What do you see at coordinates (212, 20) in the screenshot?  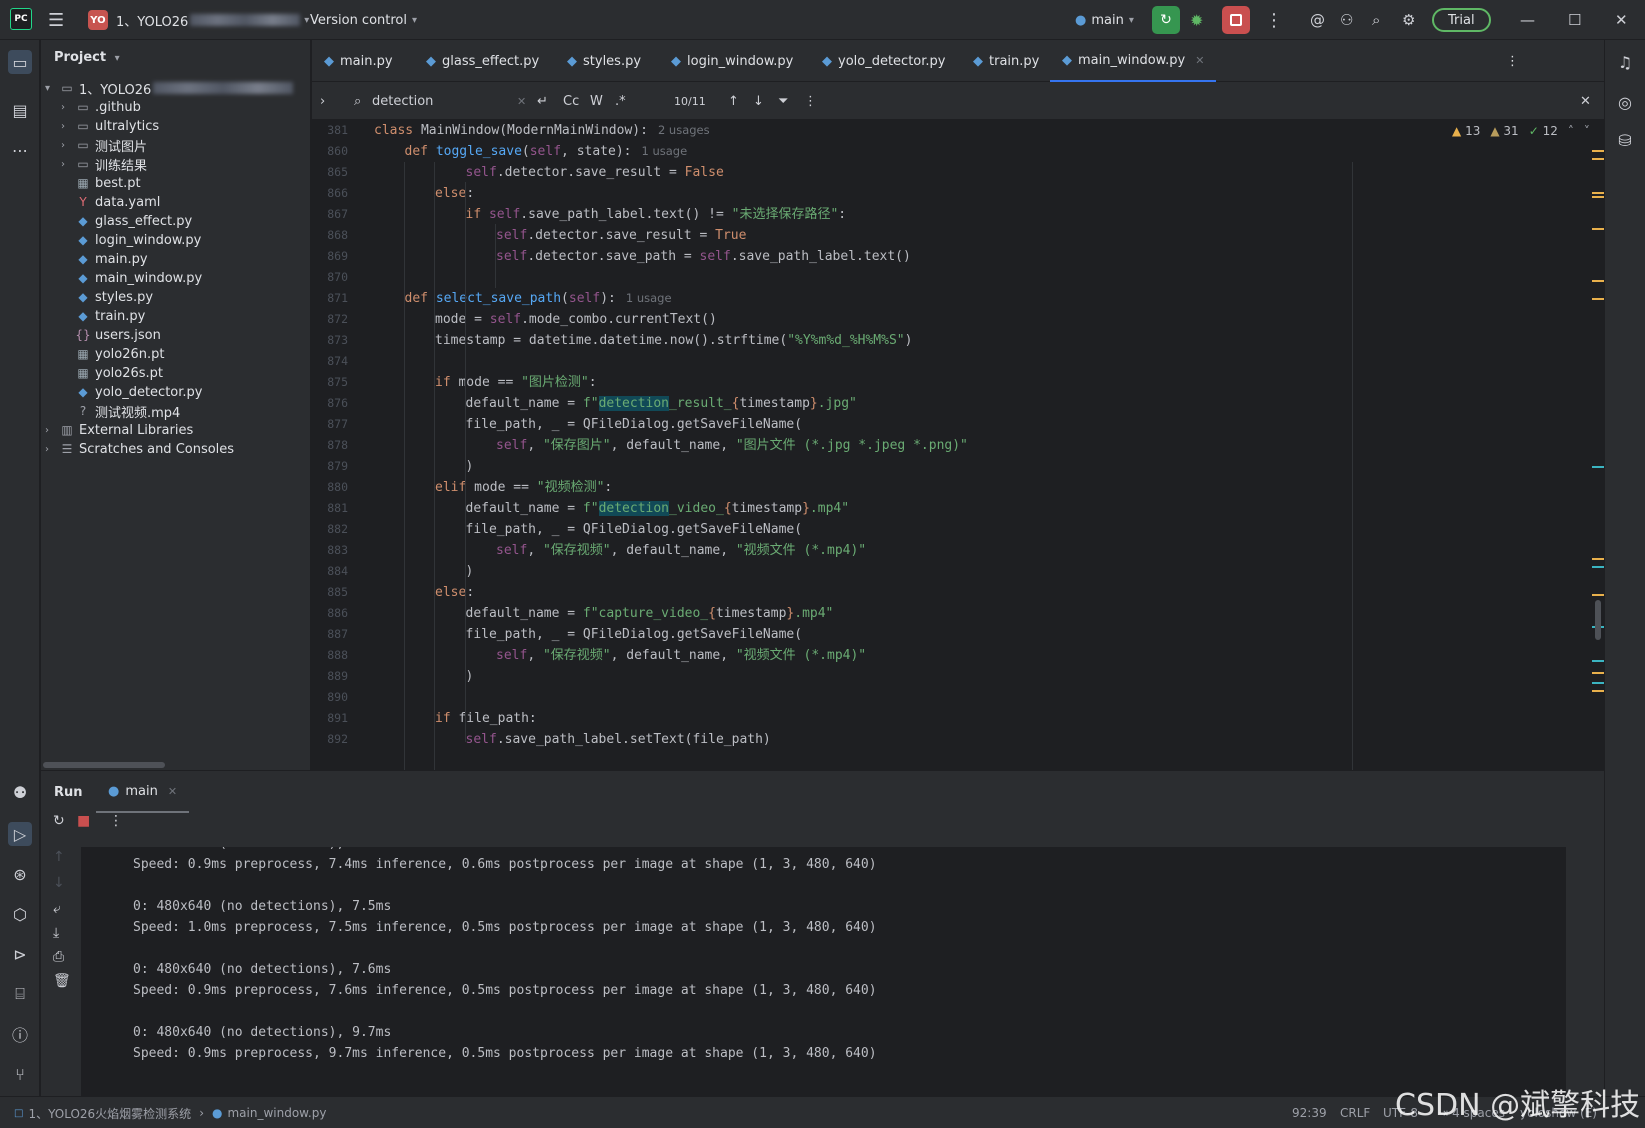 I see `project-switcher: 1、YOLO26 ▾` at bounding box center [212, 20].